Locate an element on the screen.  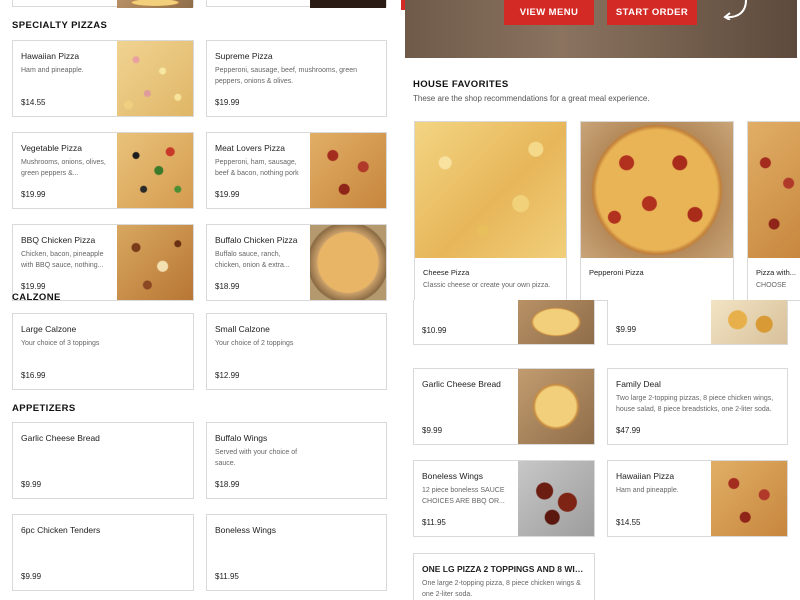
menu-item-card: $9.99 is located at coordinates (697, 322).